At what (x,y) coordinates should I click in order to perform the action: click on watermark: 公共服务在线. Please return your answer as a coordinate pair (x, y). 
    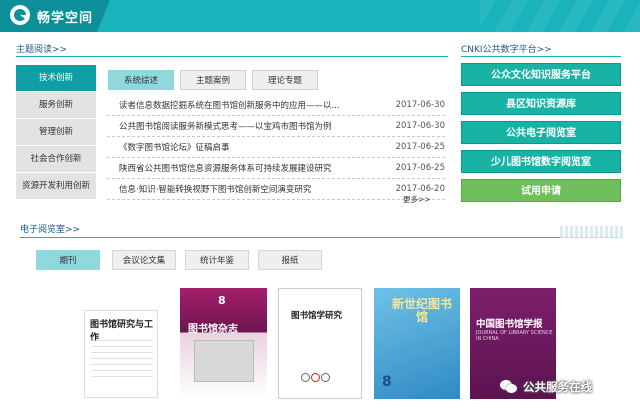
    Looking at the image, I should click on (546, 387).